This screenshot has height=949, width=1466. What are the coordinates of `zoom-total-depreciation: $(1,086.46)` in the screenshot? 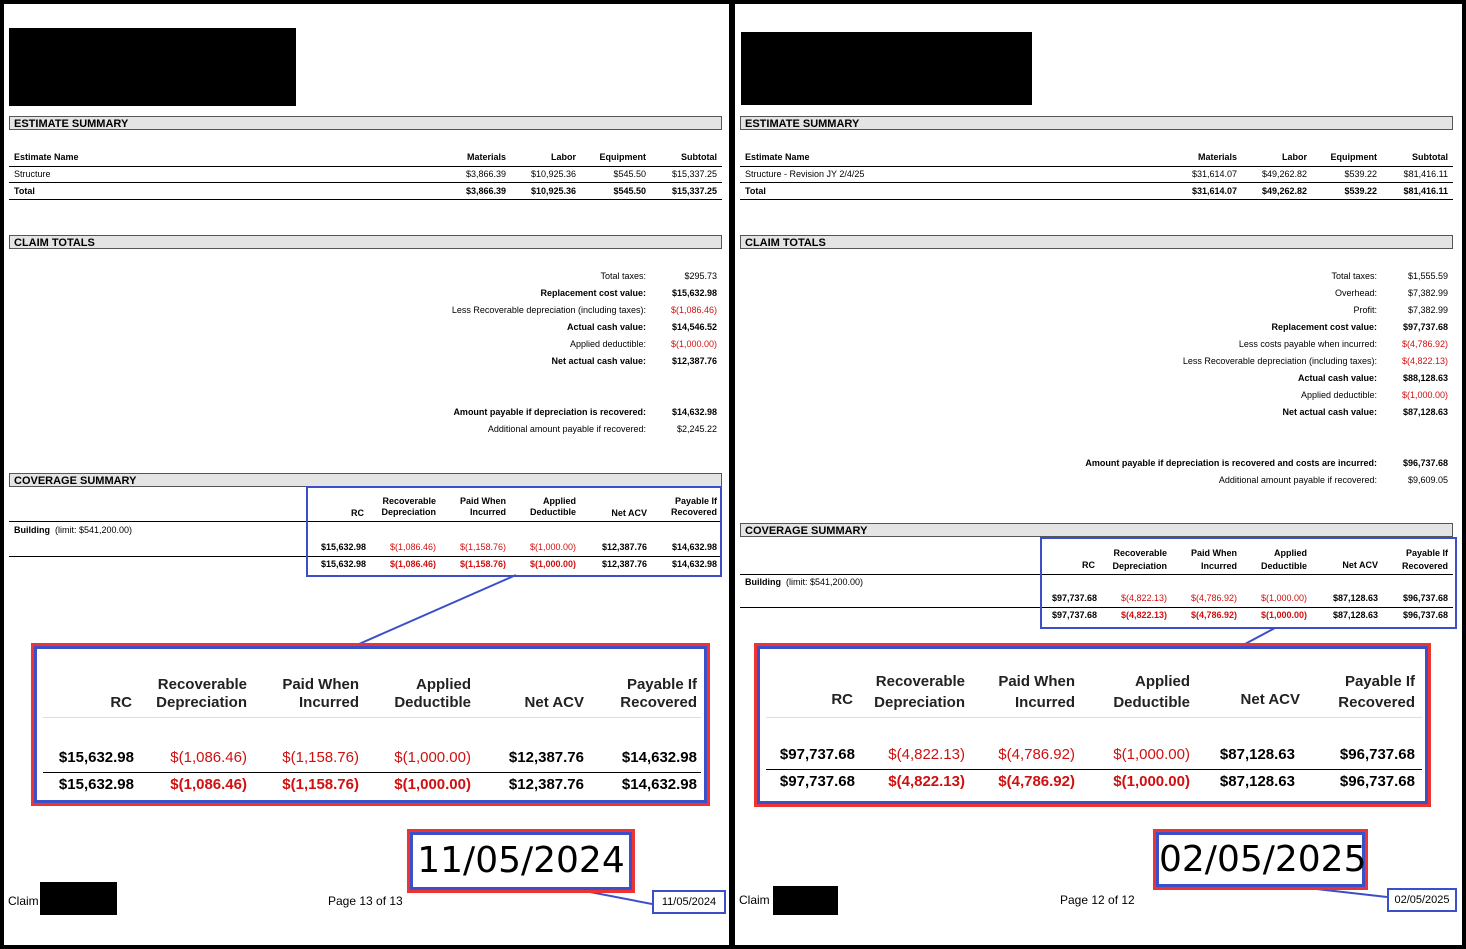 It's located at (208, 784).